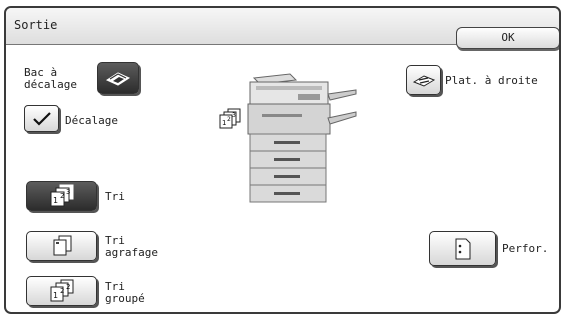 The height and width of the screenshot is (316, 567). Describe the element at coordinates (115, 196) in the screenshot. I see `sort-label: Tri` at that location.